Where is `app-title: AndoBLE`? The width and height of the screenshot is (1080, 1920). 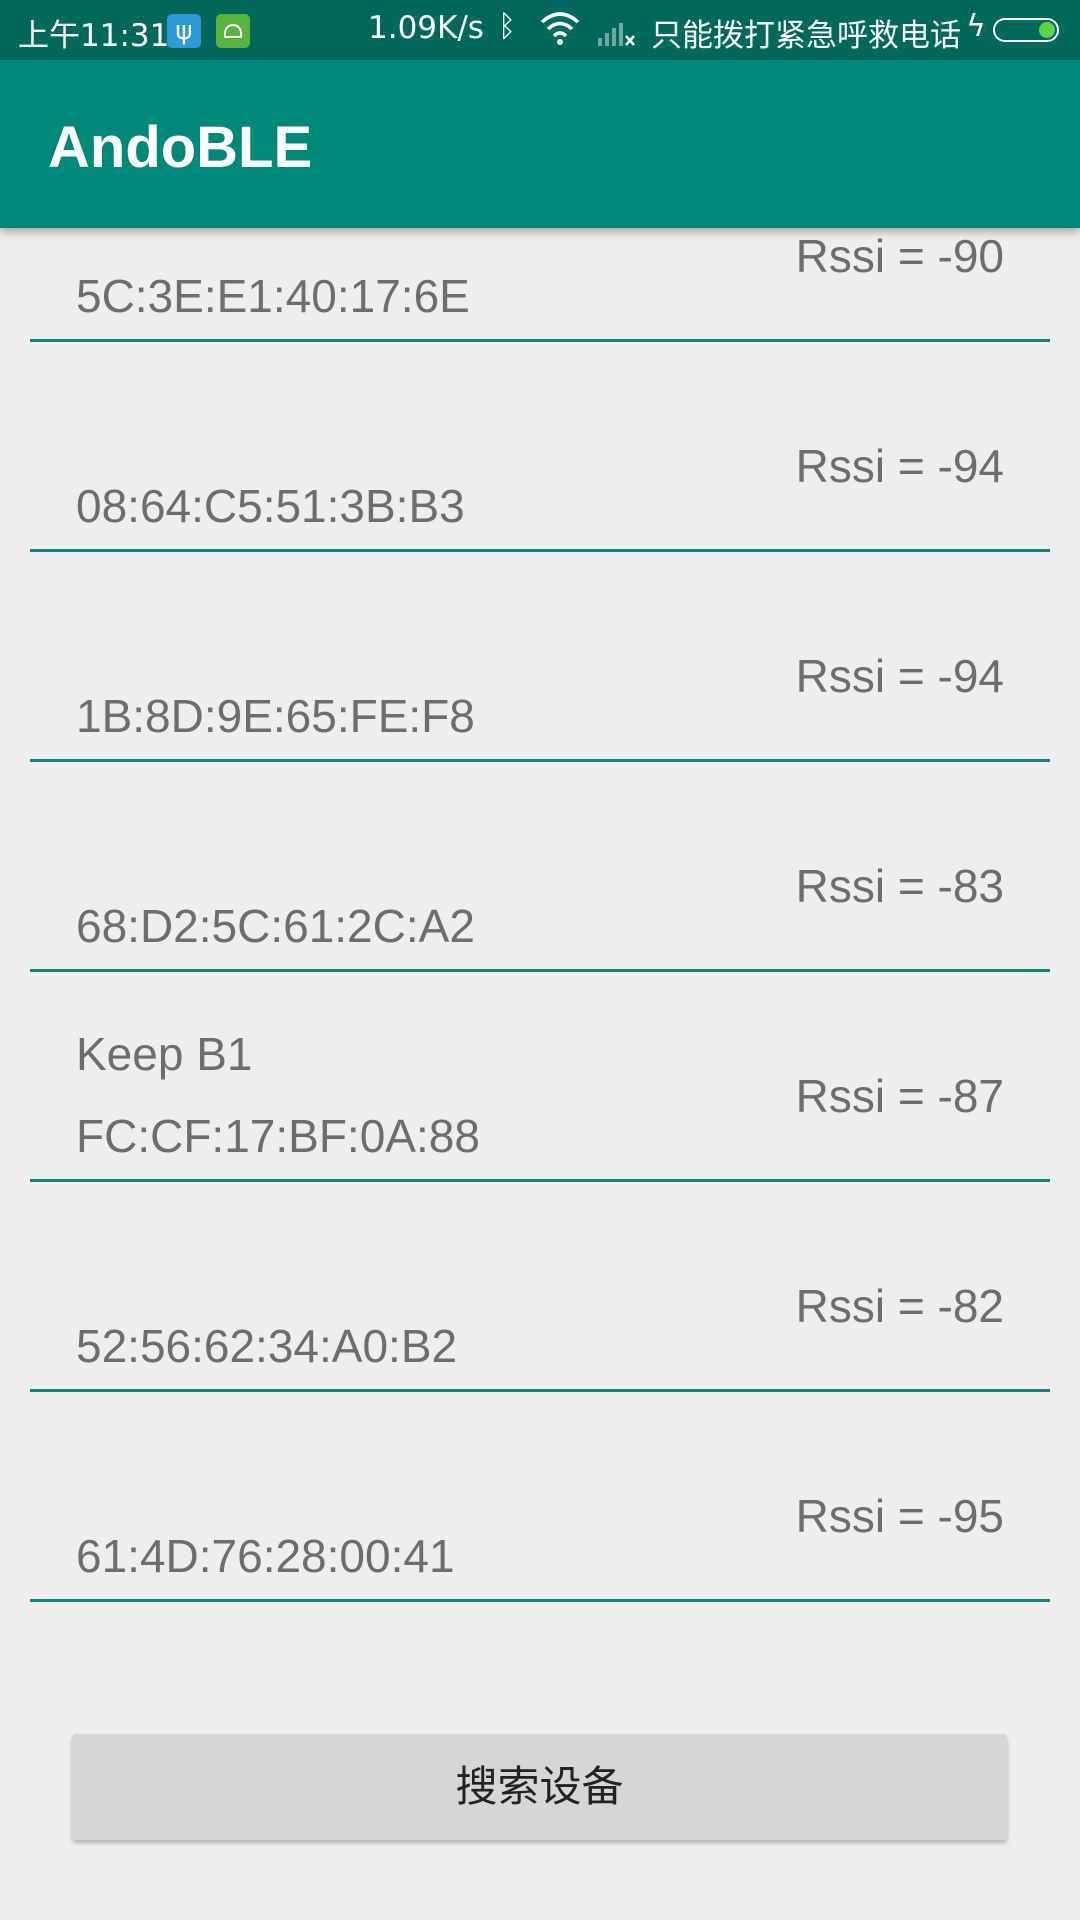 app-title: AndoBLE is located at coordinates (180, 147).